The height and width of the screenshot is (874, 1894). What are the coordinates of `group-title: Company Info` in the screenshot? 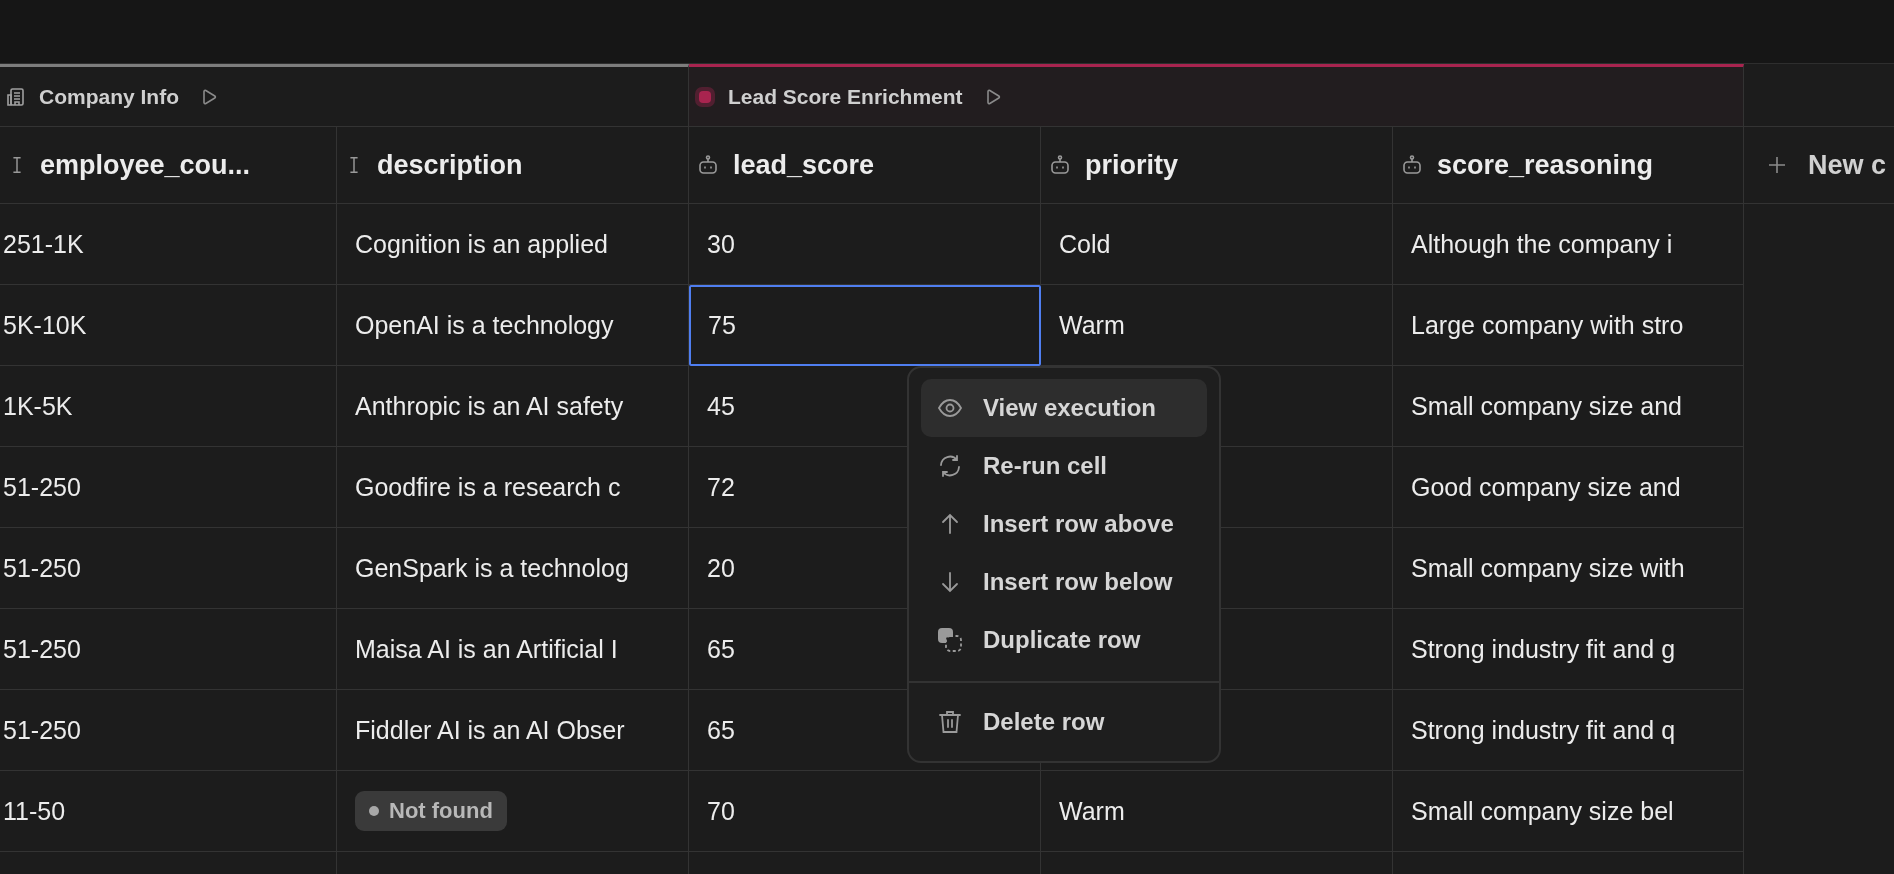 It's located at (109, 96).